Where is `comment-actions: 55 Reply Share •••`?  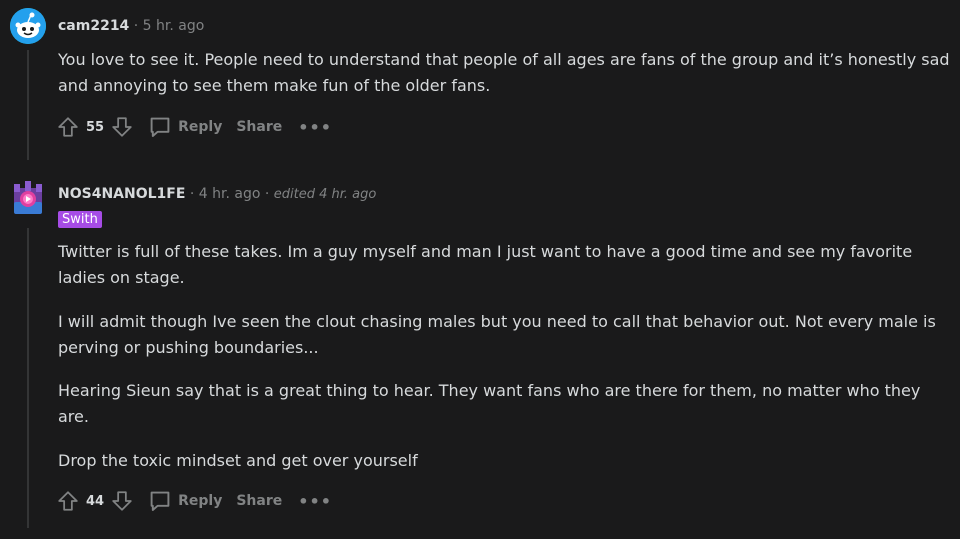
comment-actions: 55 Reply Share ••• is located at coordinates (193, 127).